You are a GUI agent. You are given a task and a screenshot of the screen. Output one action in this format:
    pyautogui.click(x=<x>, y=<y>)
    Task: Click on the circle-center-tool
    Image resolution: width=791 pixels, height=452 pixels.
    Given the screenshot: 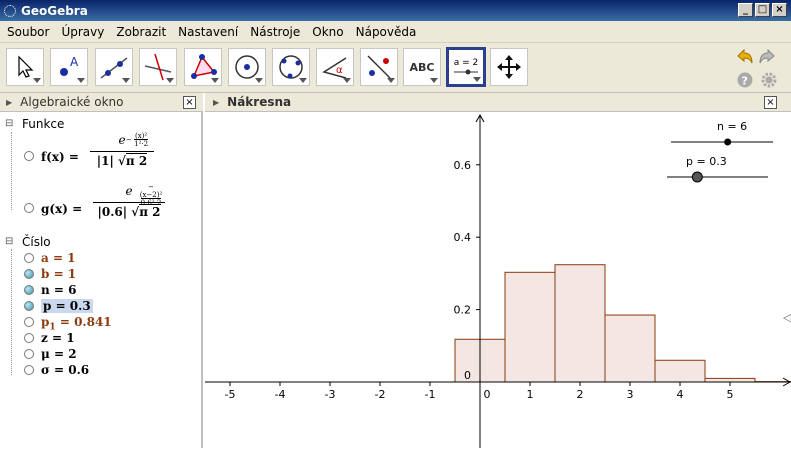 What is the action you would take?
    pyautogui.click(x=247, y=67)
    